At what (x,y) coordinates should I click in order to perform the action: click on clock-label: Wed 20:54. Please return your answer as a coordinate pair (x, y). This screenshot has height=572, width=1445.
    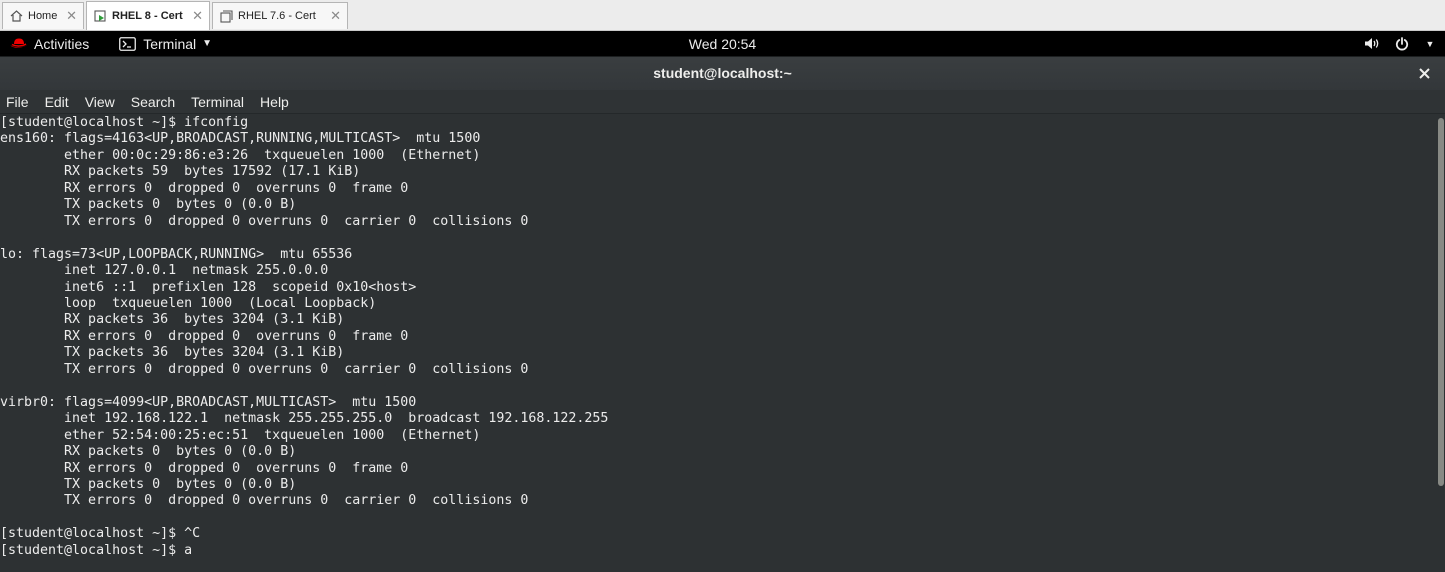
    Looking at the image, I should click on (722, 44).